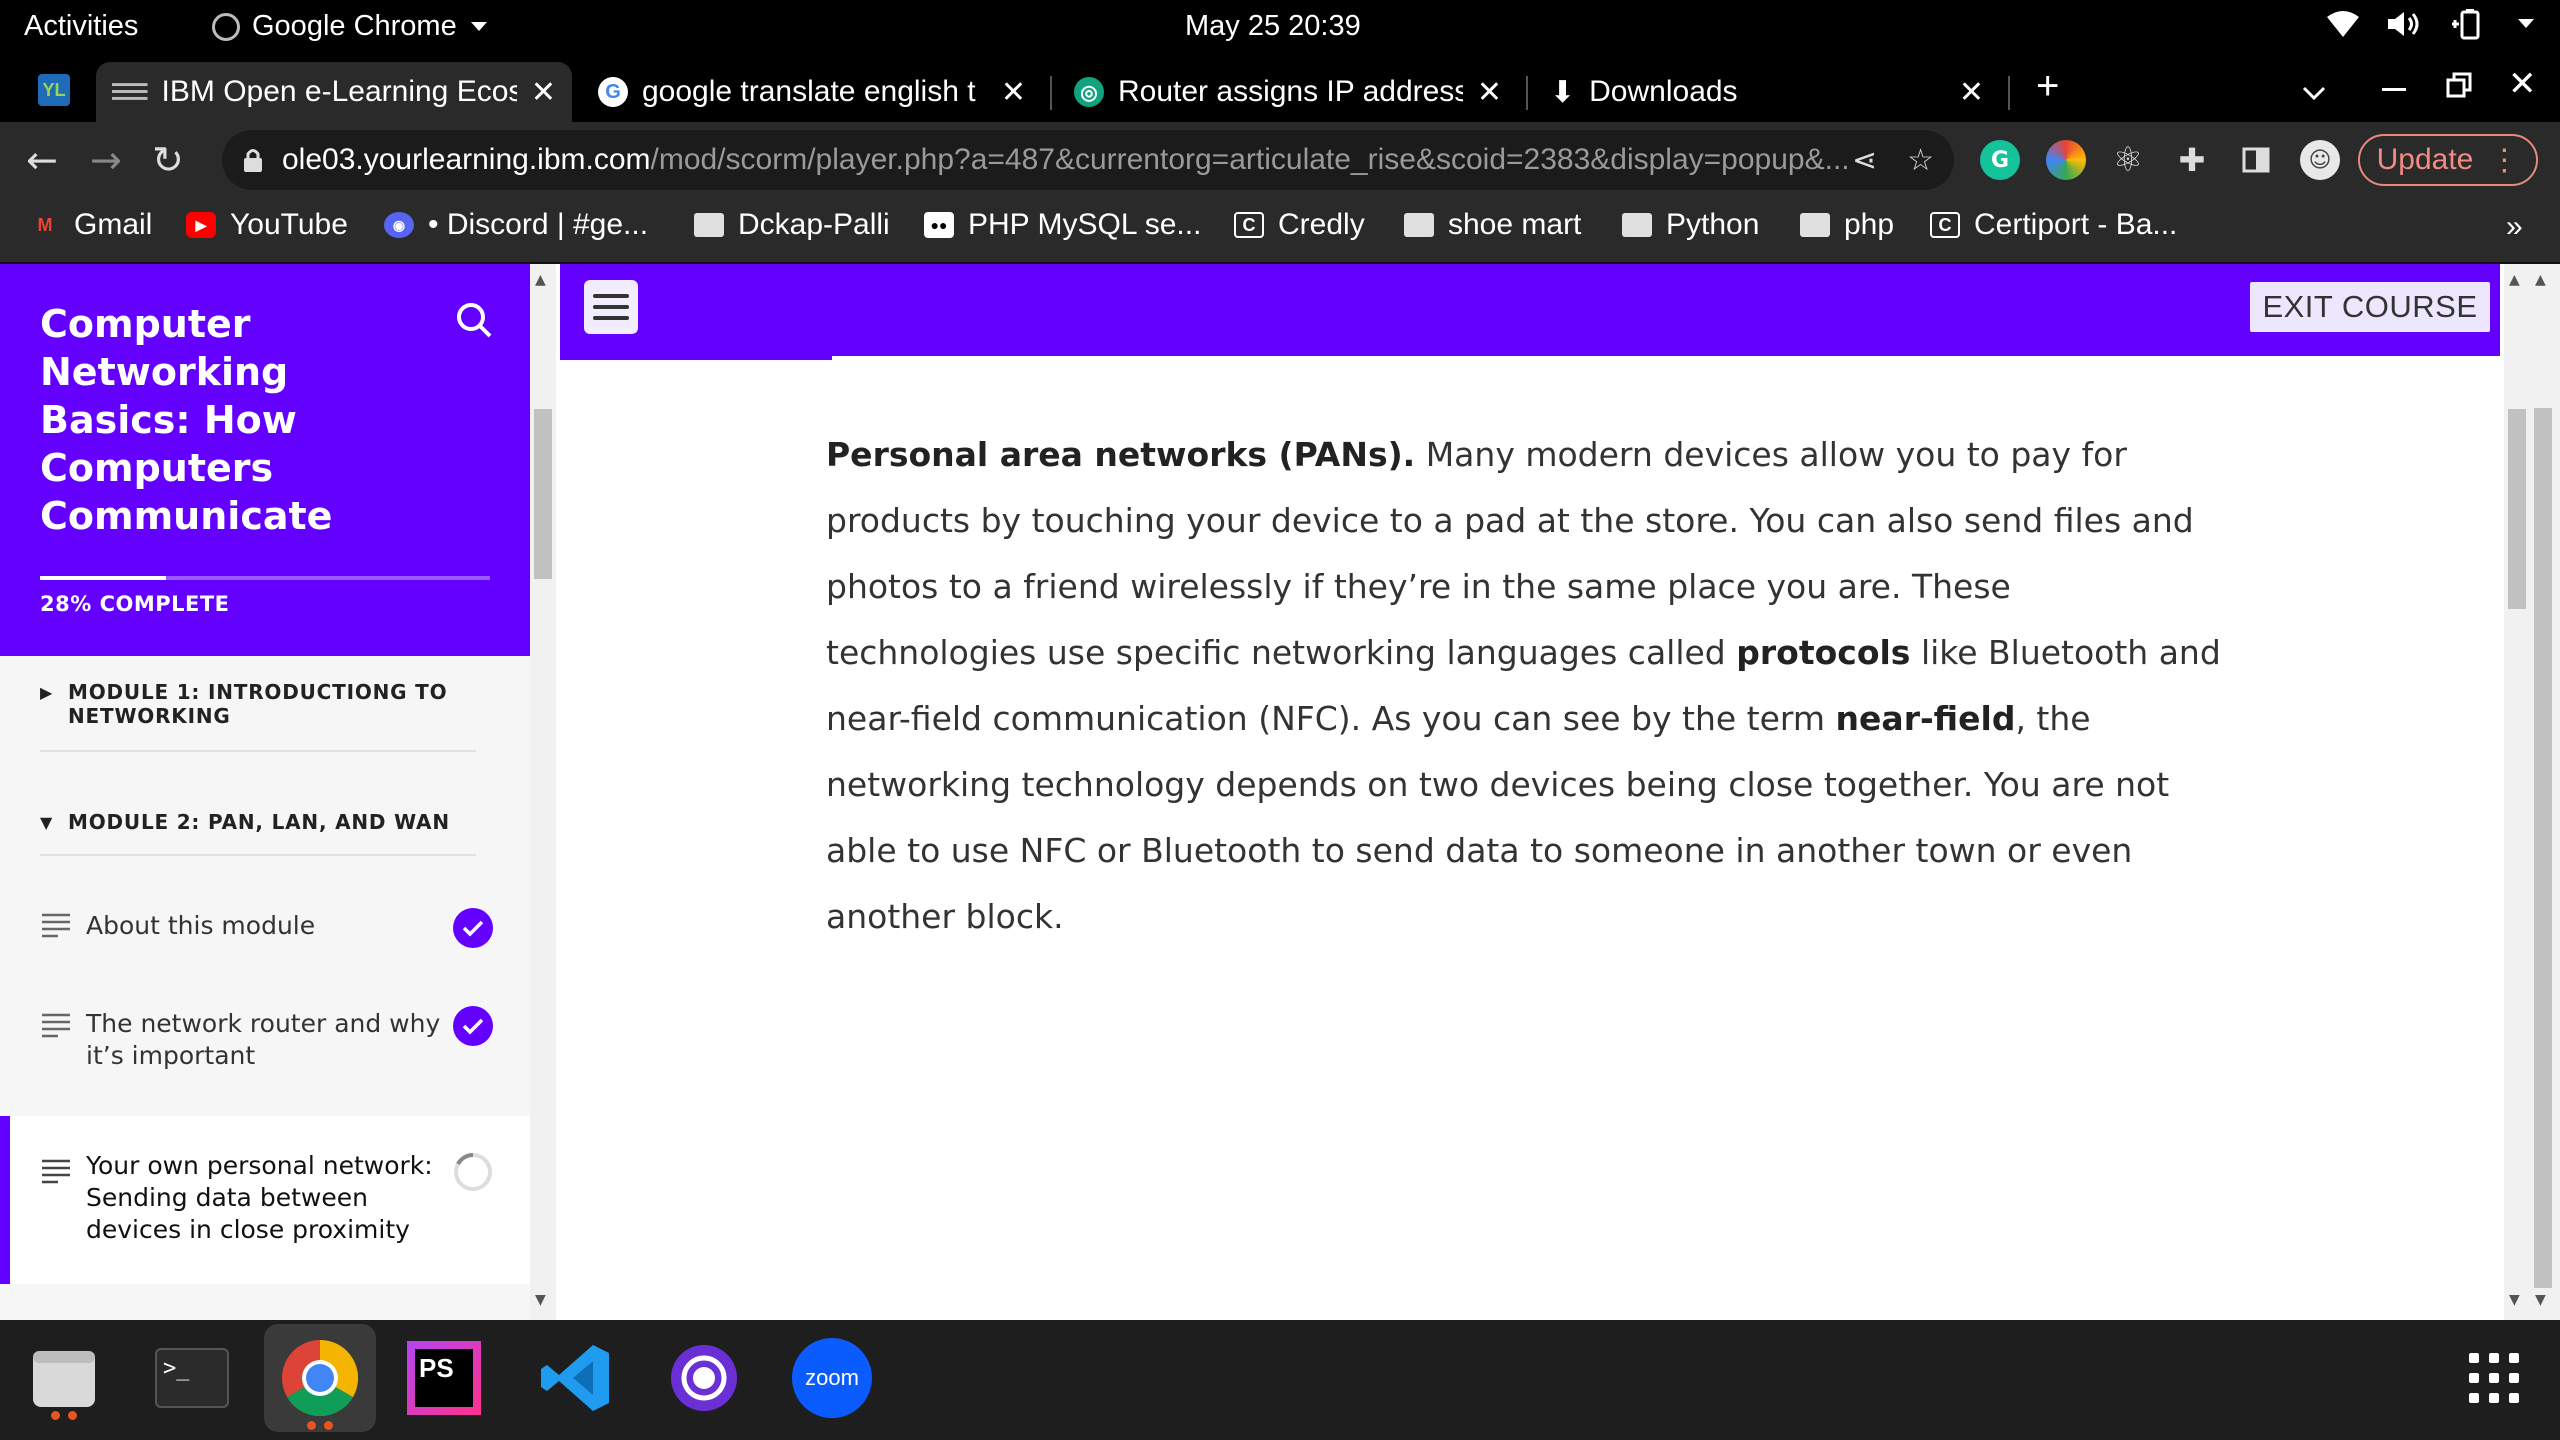  I want to click on screen-recorder-app, so click(704, 1378).